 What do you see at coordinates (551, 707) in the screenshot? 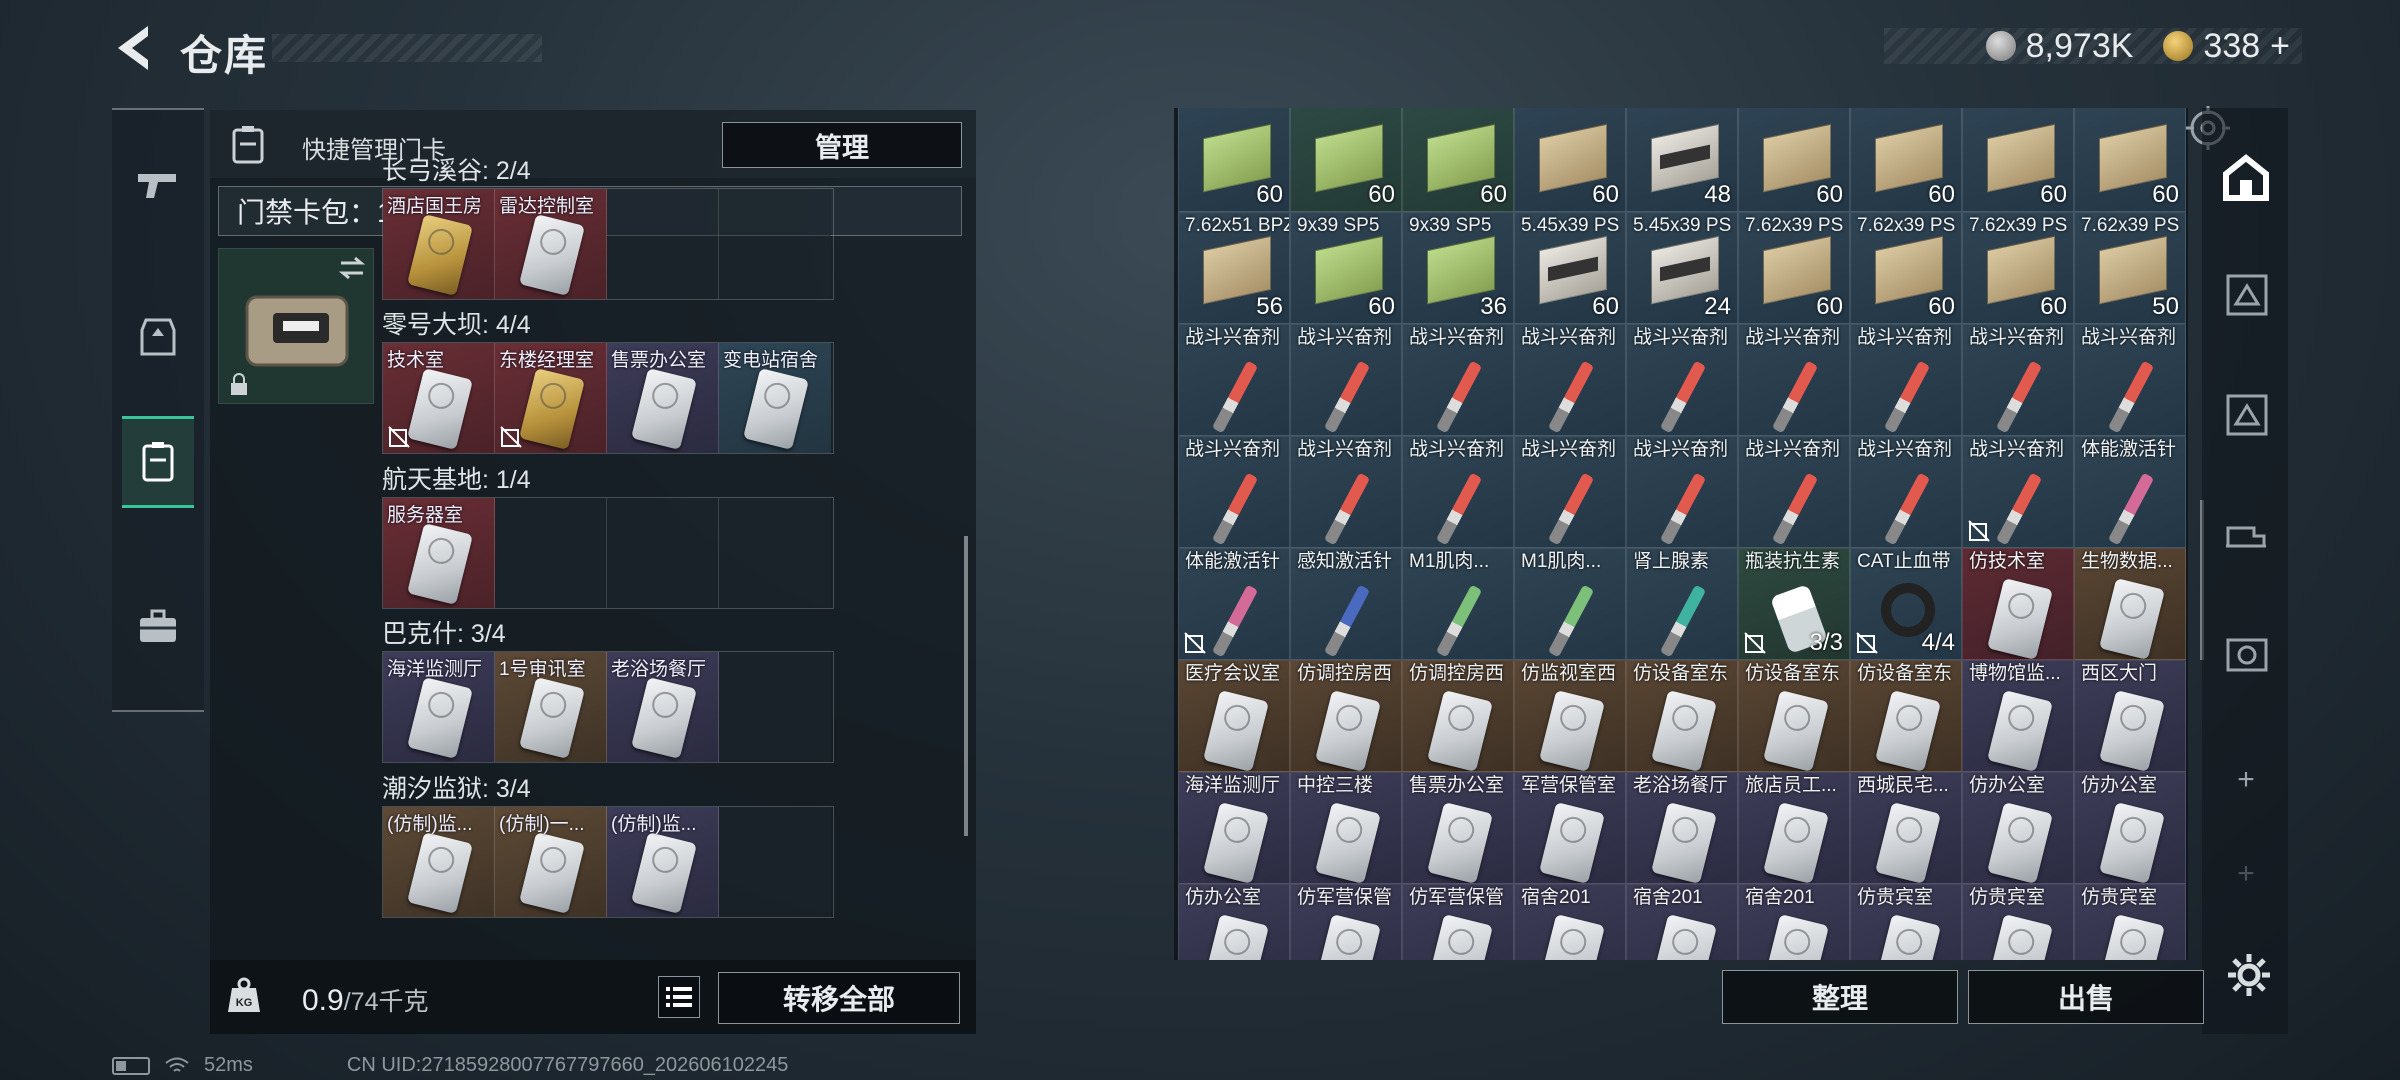
I see `keycard-slot: 1号审讯室` at bounding box center [551, 707].